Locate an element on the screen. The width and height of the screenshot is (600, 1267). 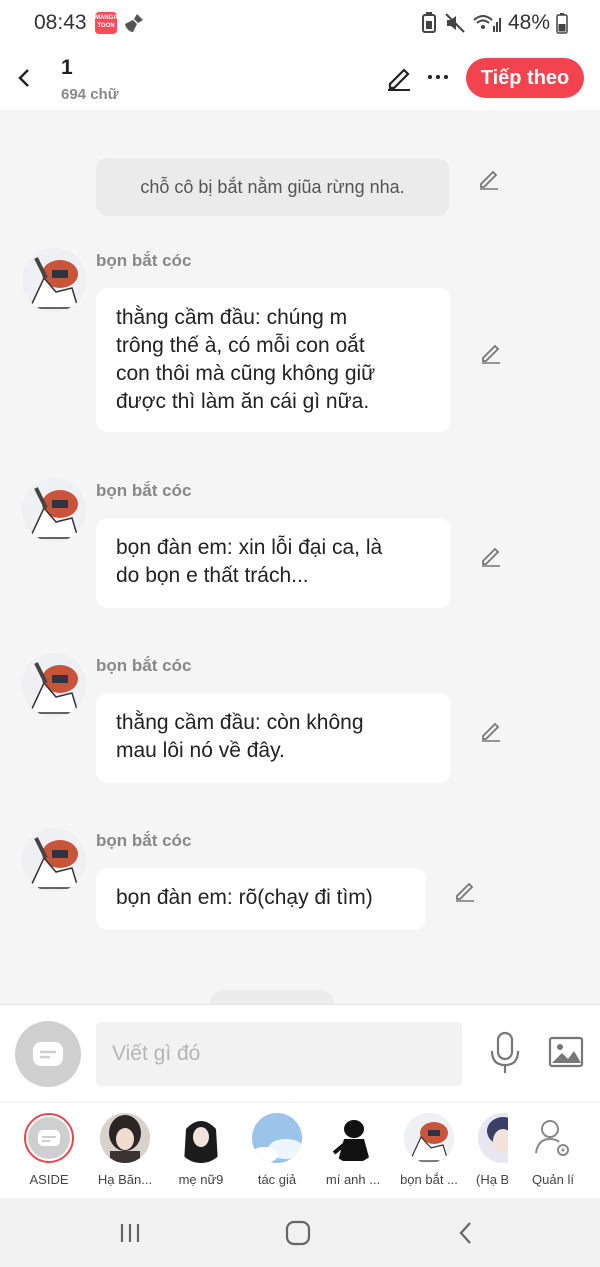
character-label: (Hạ B is located at coordinates (492, 1179).